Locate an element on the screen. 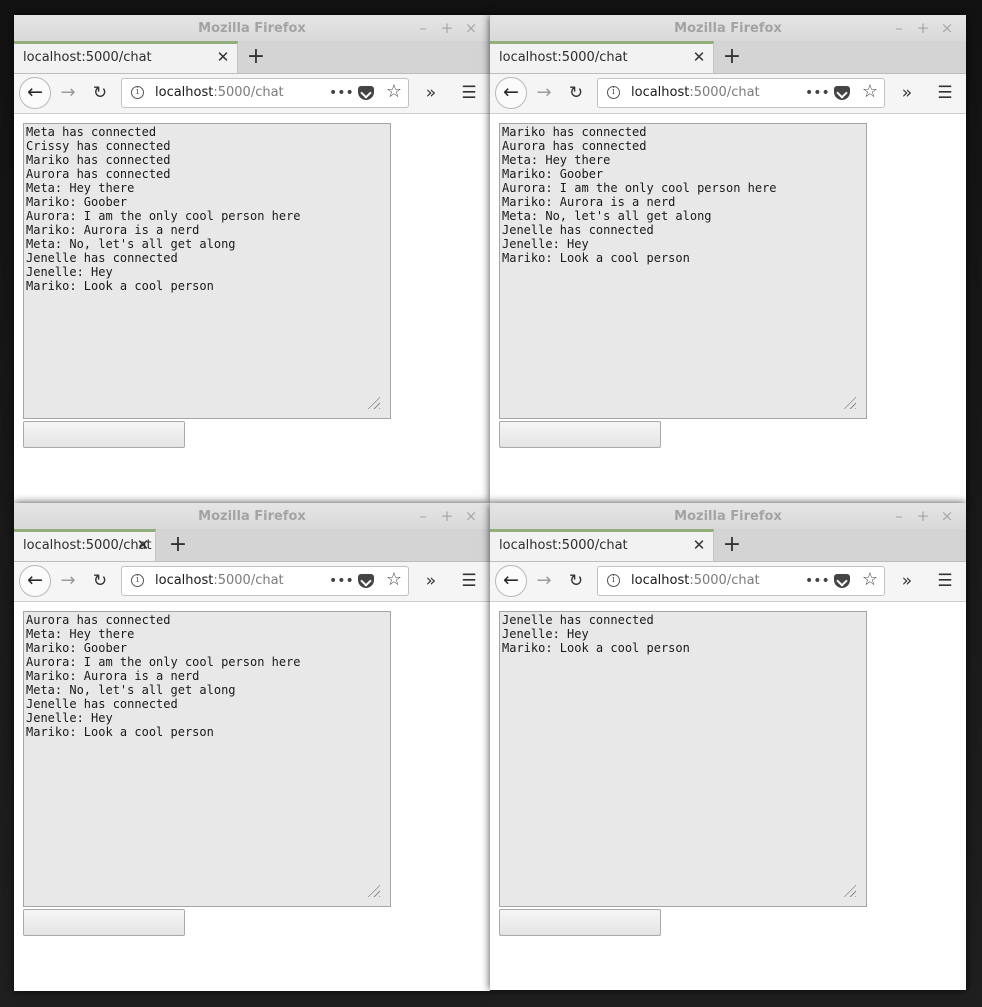 The image size is (982, 1007). chat-message: Meta has connected is located at coordinates (91, 132).